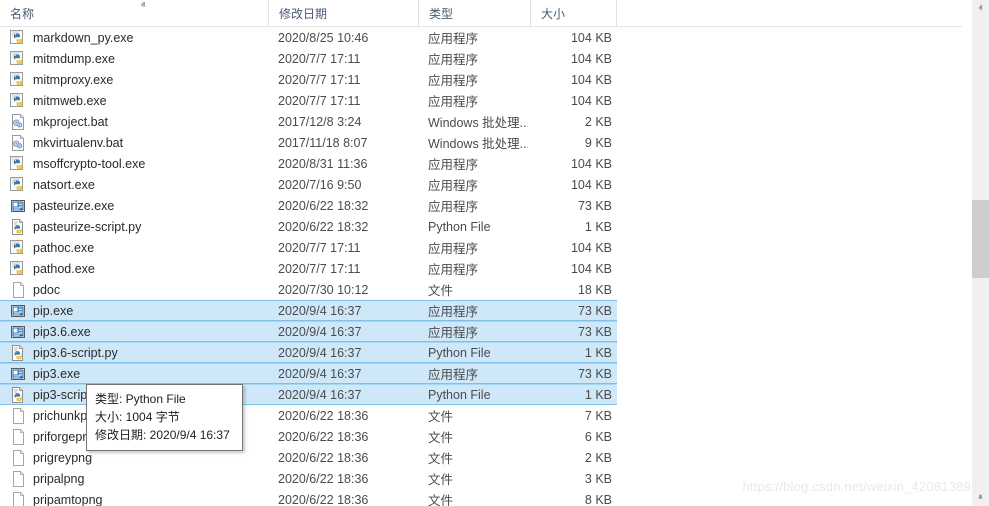 This screenshot has height=506, width=989. Describe the element at coordinates (140, 399) in the screenshot. I see `tooltip-line-type: 类型: Python File` at that location.